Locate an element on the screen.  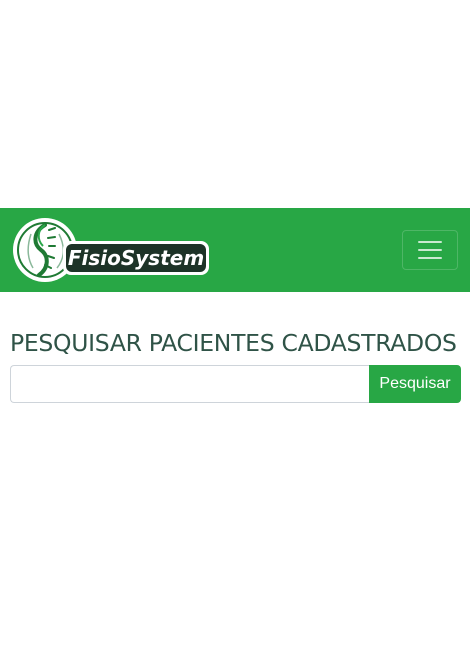
navbar-toggle-button is located at coordinates (430, 250).